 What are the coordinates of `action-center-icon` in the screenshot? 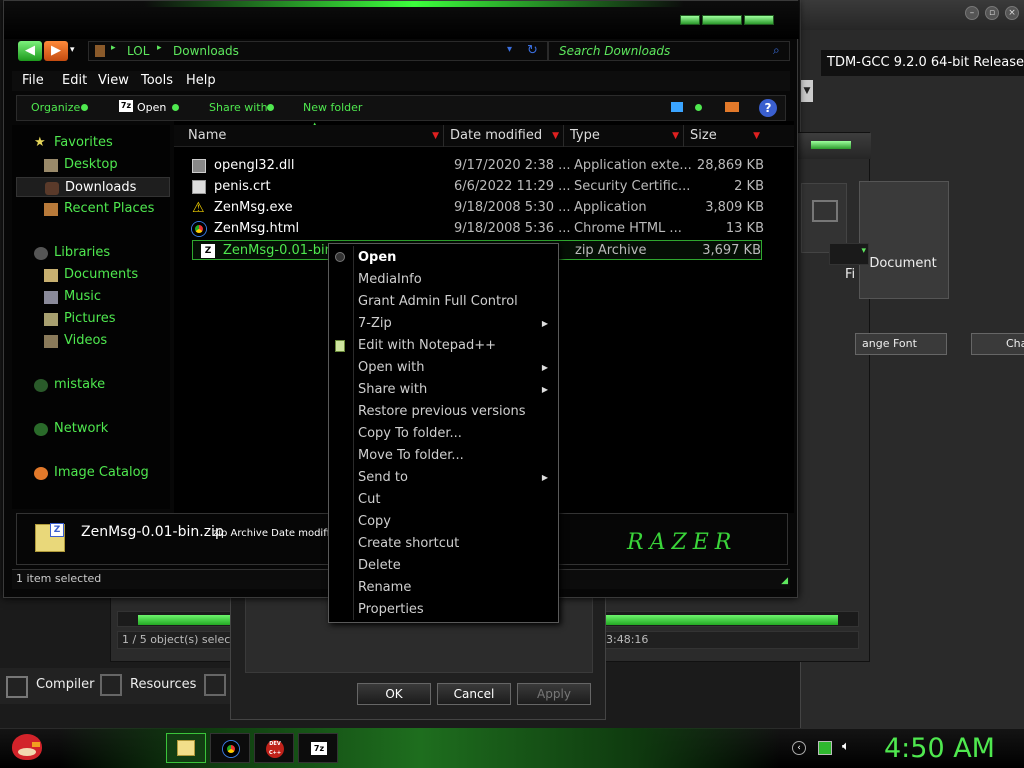 It's located at (825, 748).